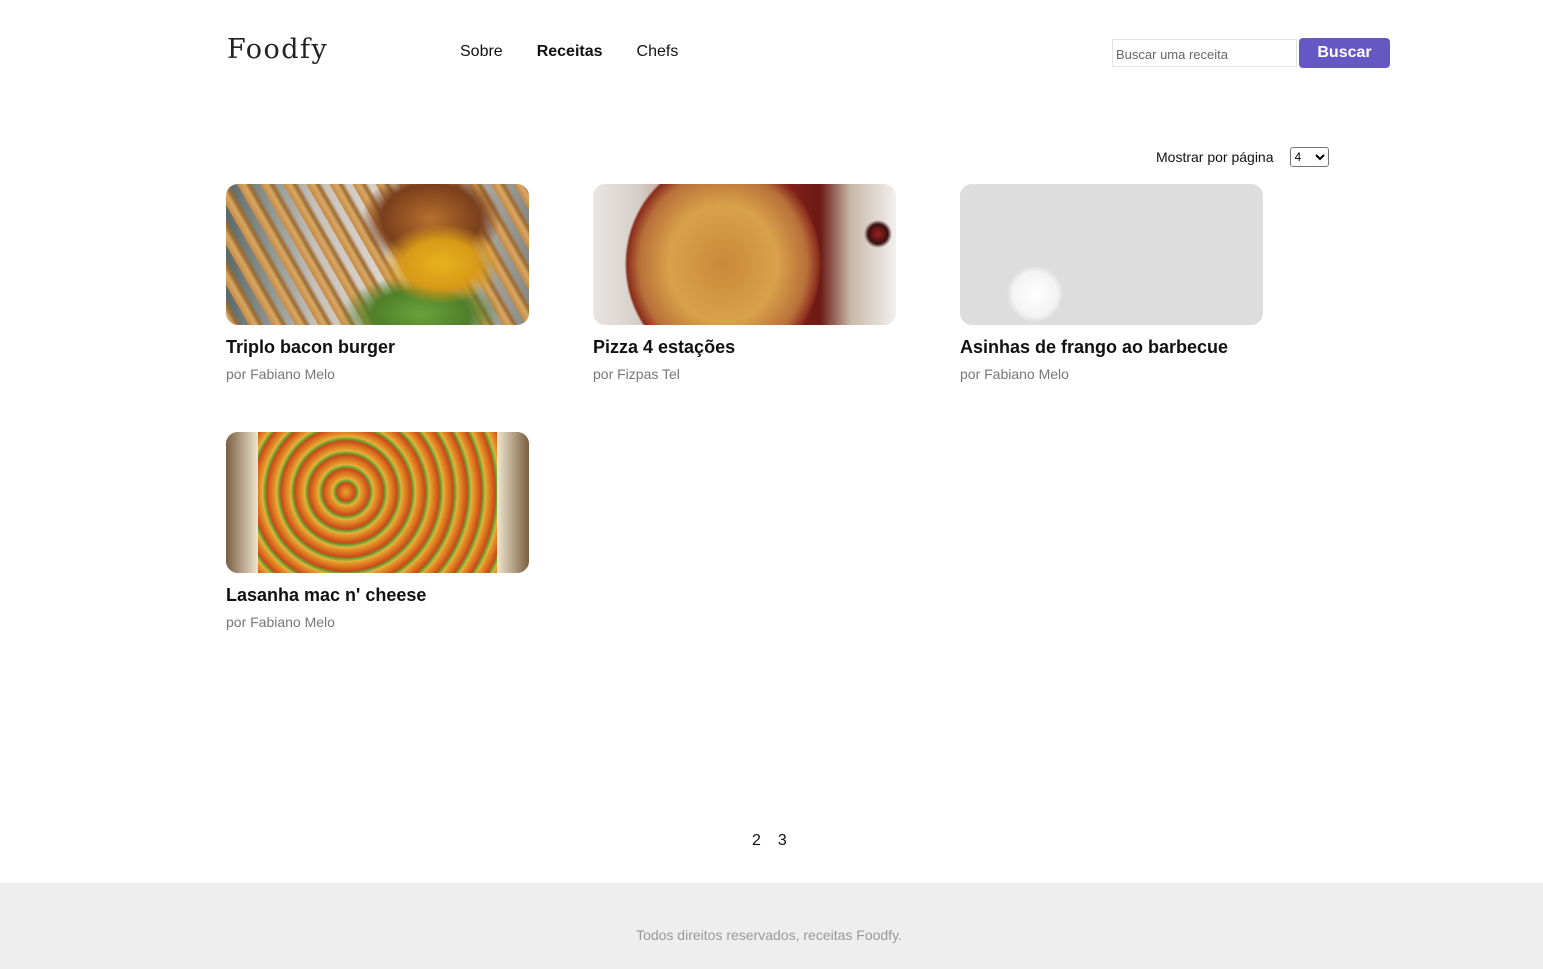 The height and width of the screenshot is (969, 1543). Describe the element at coordinates (771, 50) in the screenshot. I see `site-header: Foodfy Sobre Receitas Chefs Buscar` at that location.